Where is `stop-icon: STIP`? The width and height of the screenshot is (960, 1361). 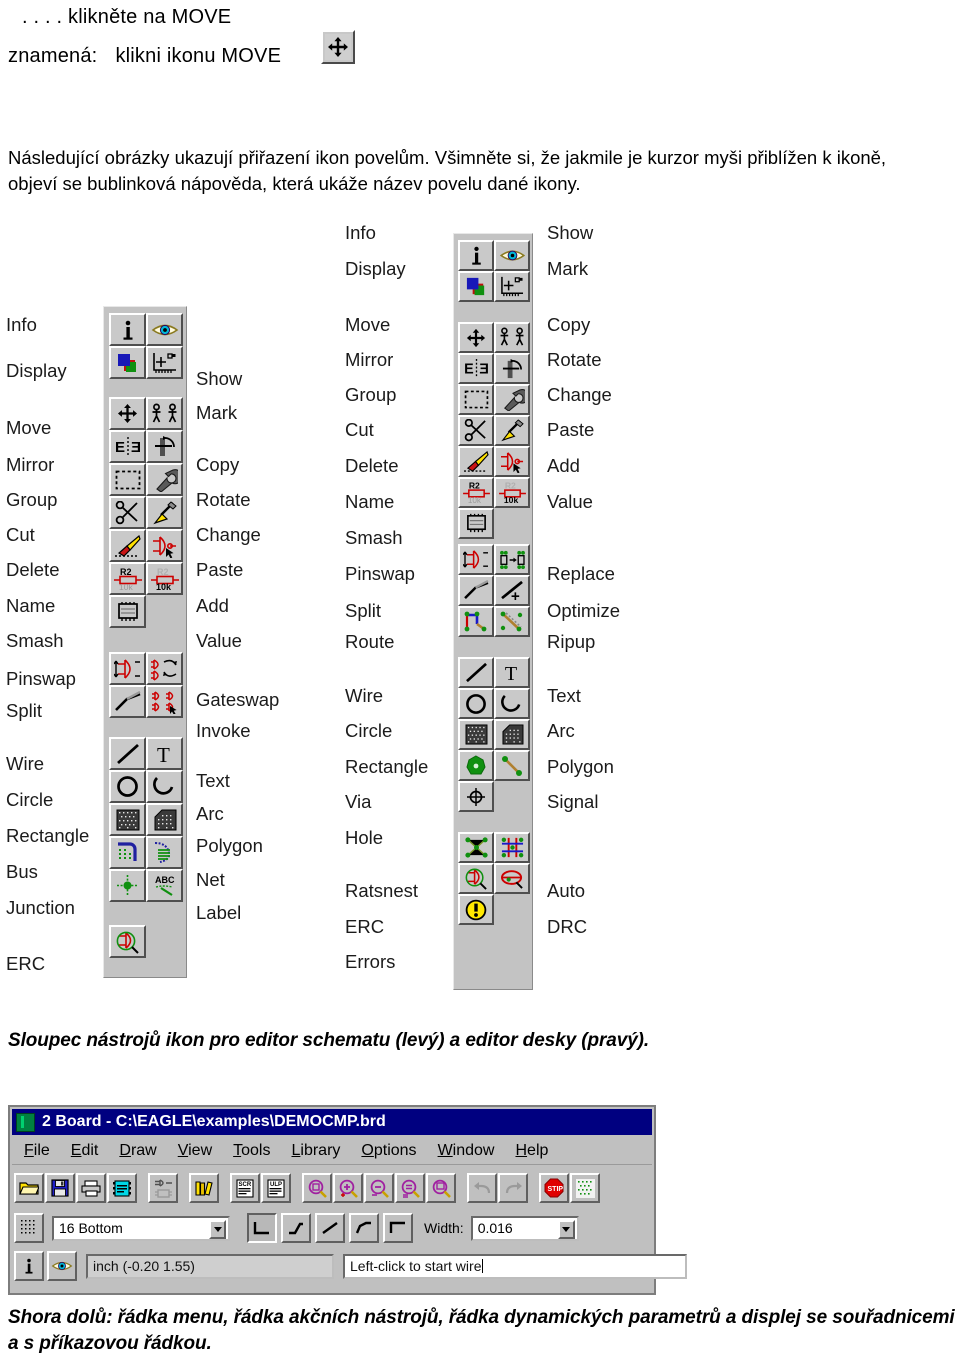
stop-icon: STIP is located at coordinates (554, 1188).